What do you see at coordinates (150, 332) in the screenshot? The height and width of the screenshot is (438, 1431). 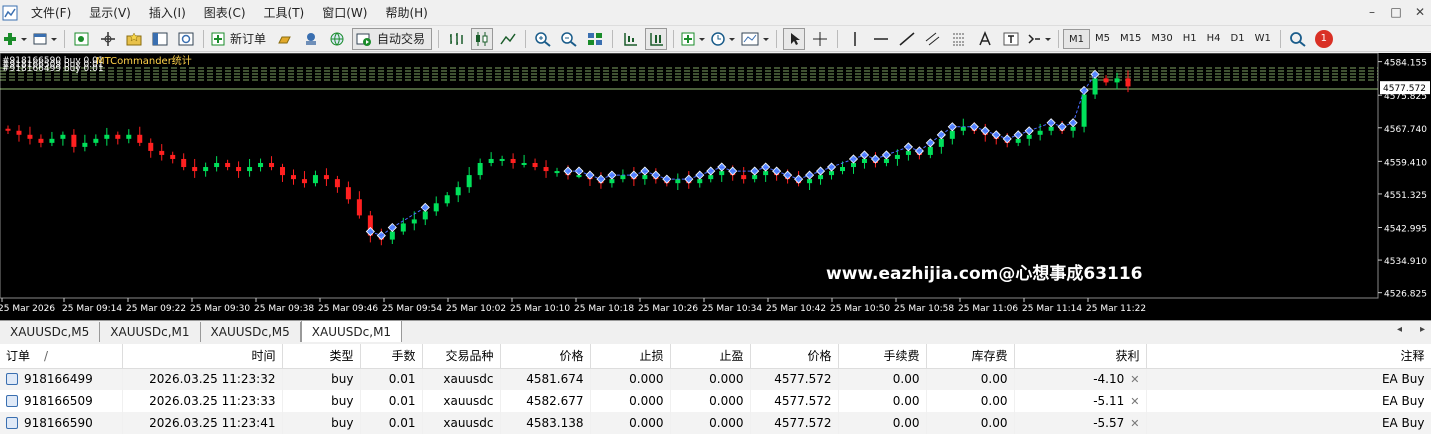 I see `chart-tab-1: XAUUSDc,M1` at bounding box center [150, 332].